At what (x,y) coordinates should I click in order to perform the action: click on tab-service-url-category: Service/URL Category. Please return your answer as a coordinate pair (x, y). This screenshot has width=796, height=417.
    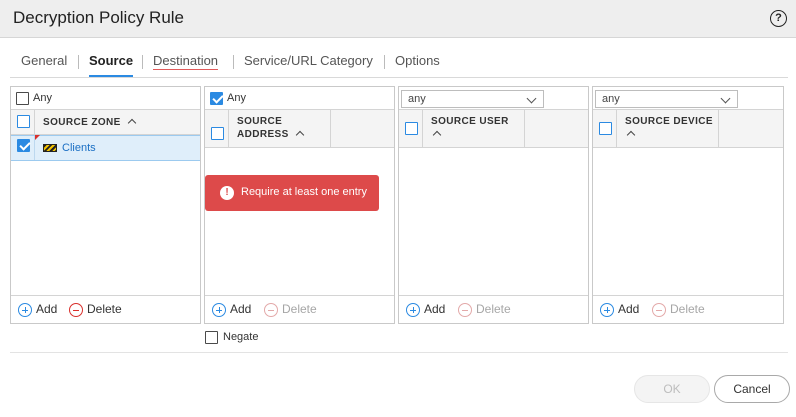
    Looking at the image, I should click on (308, 65).